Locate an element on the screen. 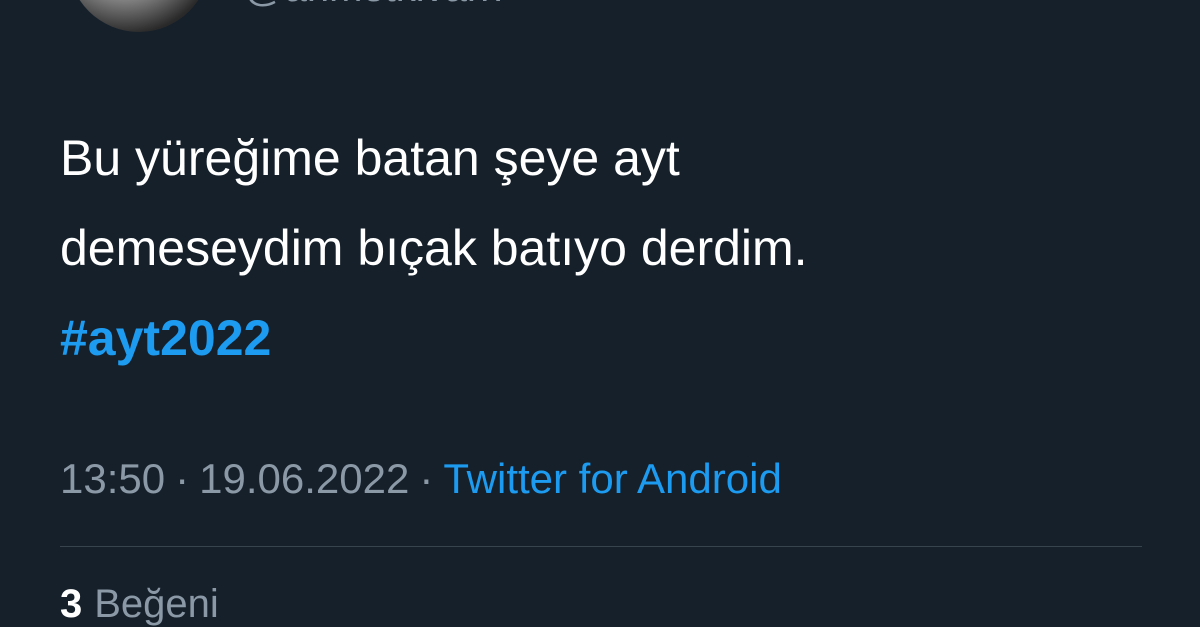  tweet-text-line: demeseydim bıçak batıyo derdim. is located at coordinates (434, 248).